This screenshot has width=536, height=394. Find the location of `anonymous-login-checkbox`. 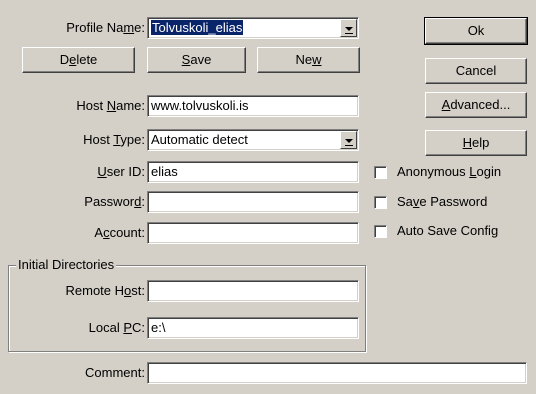

anonymous-login-checkbox is located at coordinates (380, 172).